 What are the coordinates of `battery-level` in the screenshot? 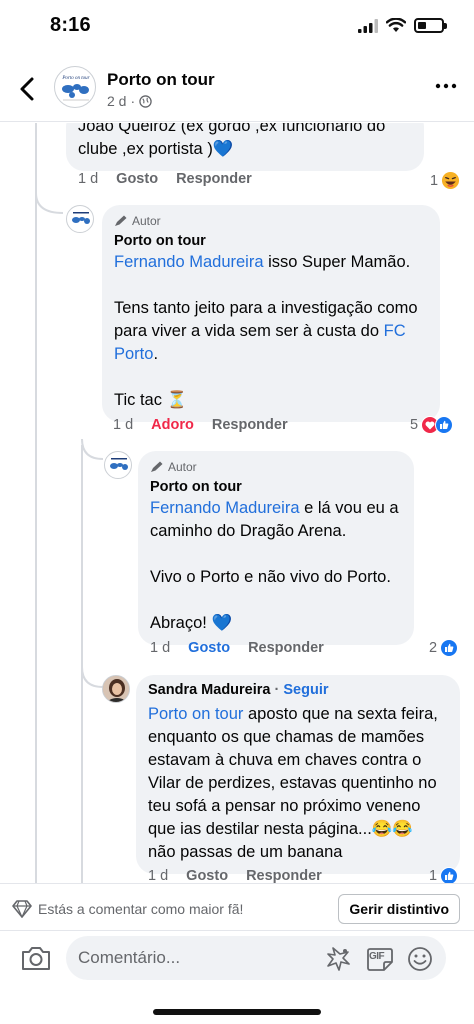 It's located at (422, 25).